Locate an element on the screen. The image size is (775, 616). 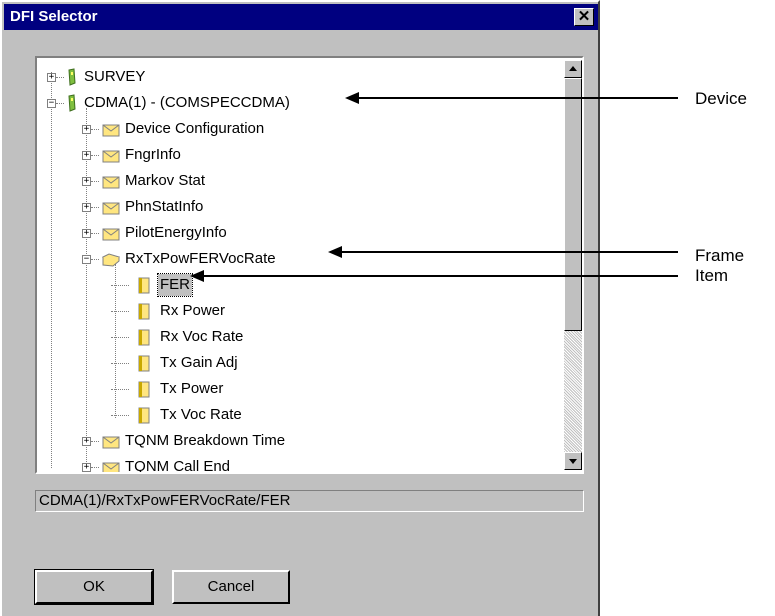
tree-node-label: Rx Power is located at coordinates (193, 310).